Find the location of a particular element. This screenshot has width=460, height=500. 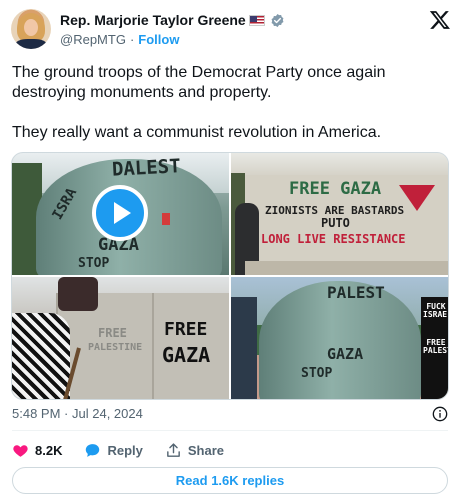

author-display-name: Rep. Marjorie Taylor Greene is located at coordinates (153, 20).